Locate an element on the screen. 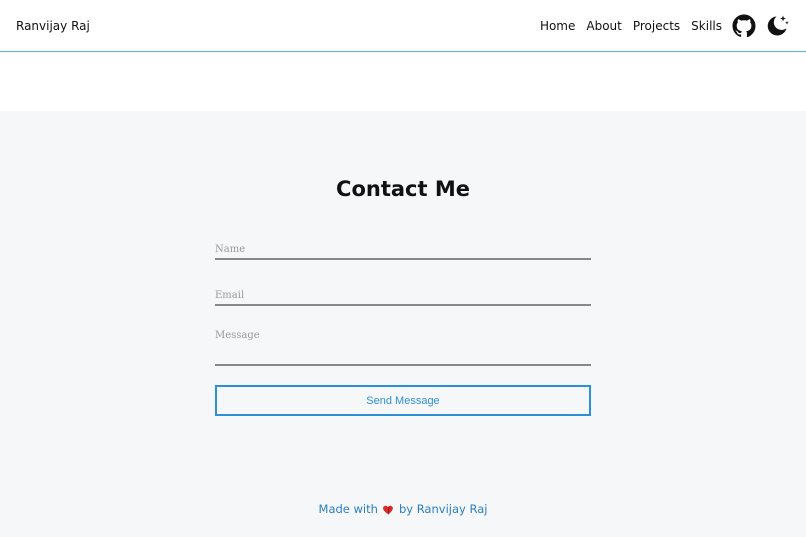 Image resolution: width=806 pixels, height=537 pixels. message-field-wrapper is located at coordinates (403, 348).